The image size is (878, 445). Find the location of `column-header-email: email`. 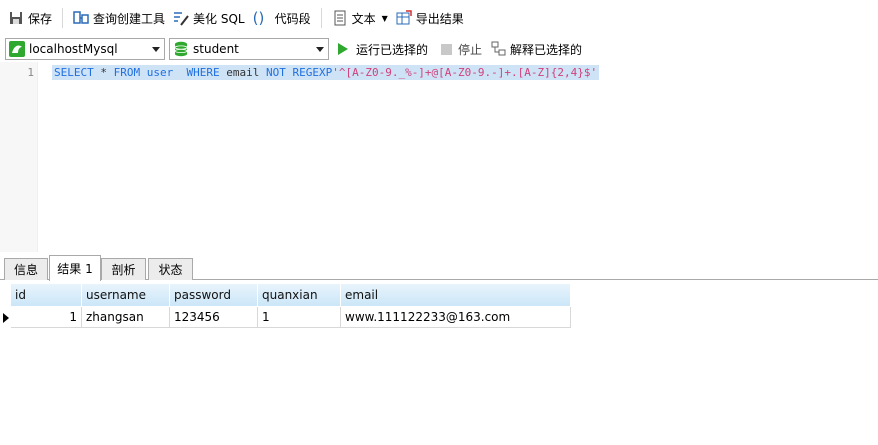

column-header-email: email is located at coordinates (456, 295).